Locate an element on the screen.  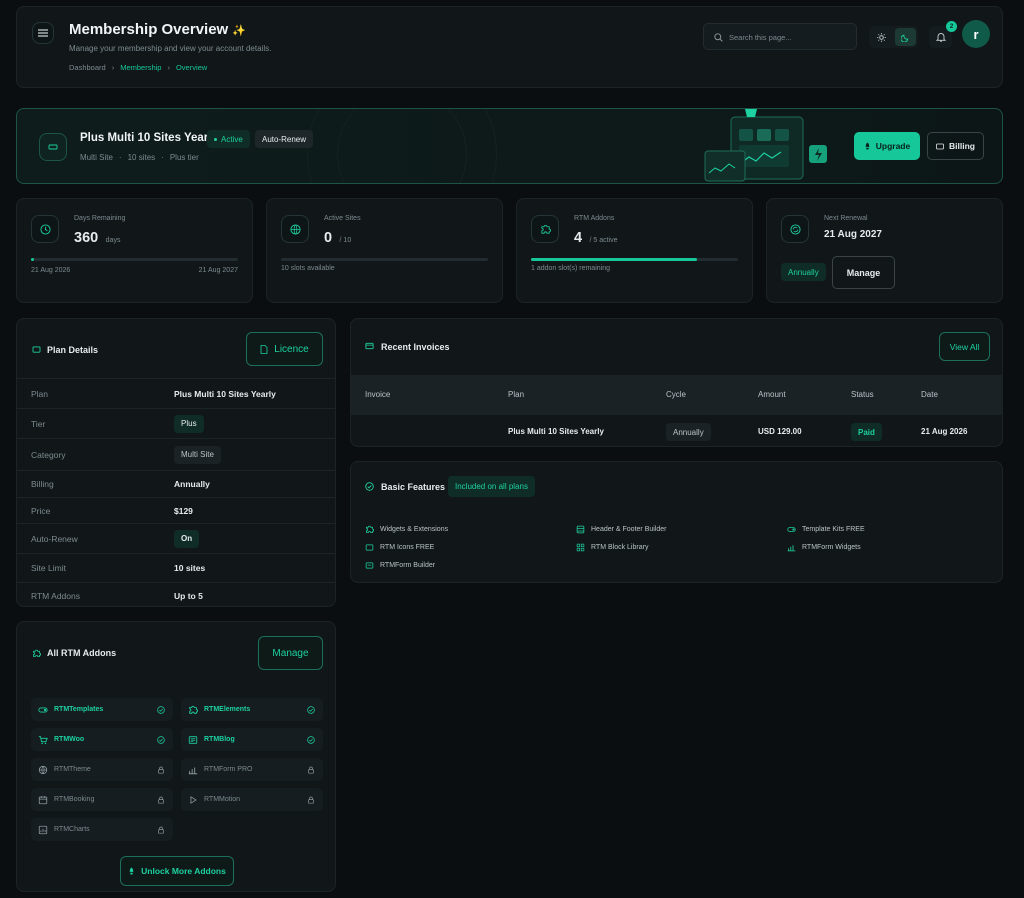
plan-tier: Plus tier is located at coordinates (184, 157).